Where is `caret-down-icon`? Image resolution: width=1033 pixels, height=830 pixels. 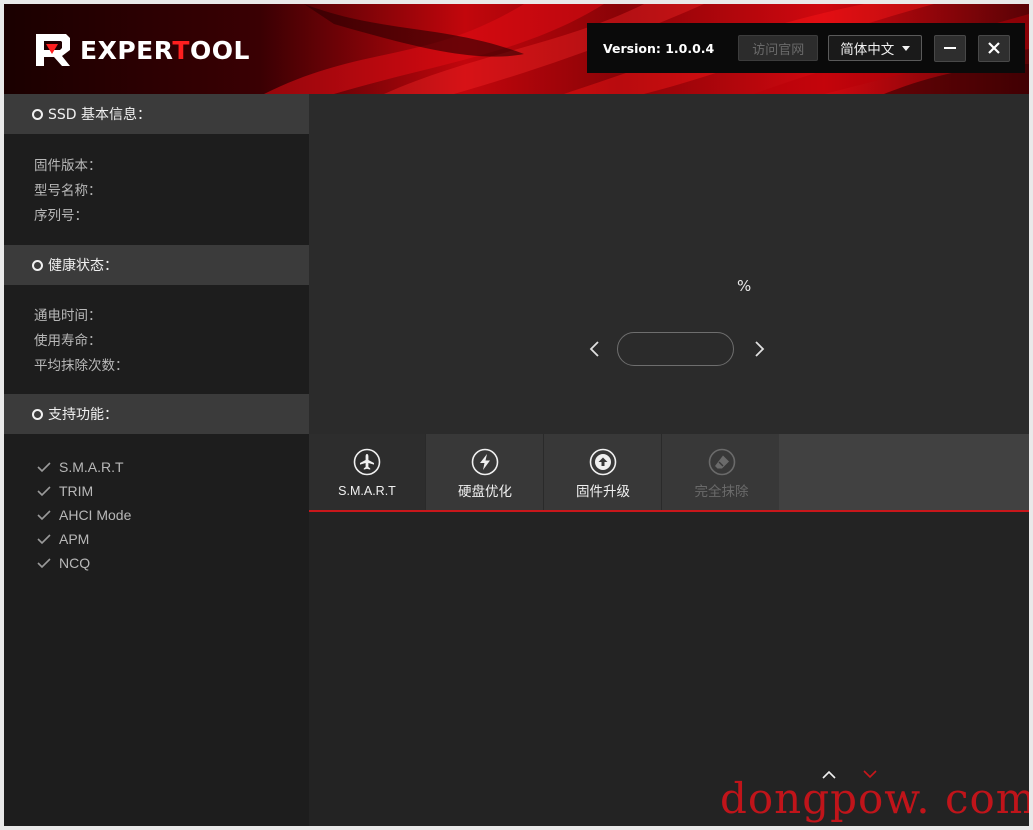
caret-down-icon is located at coordinates (906, 48).